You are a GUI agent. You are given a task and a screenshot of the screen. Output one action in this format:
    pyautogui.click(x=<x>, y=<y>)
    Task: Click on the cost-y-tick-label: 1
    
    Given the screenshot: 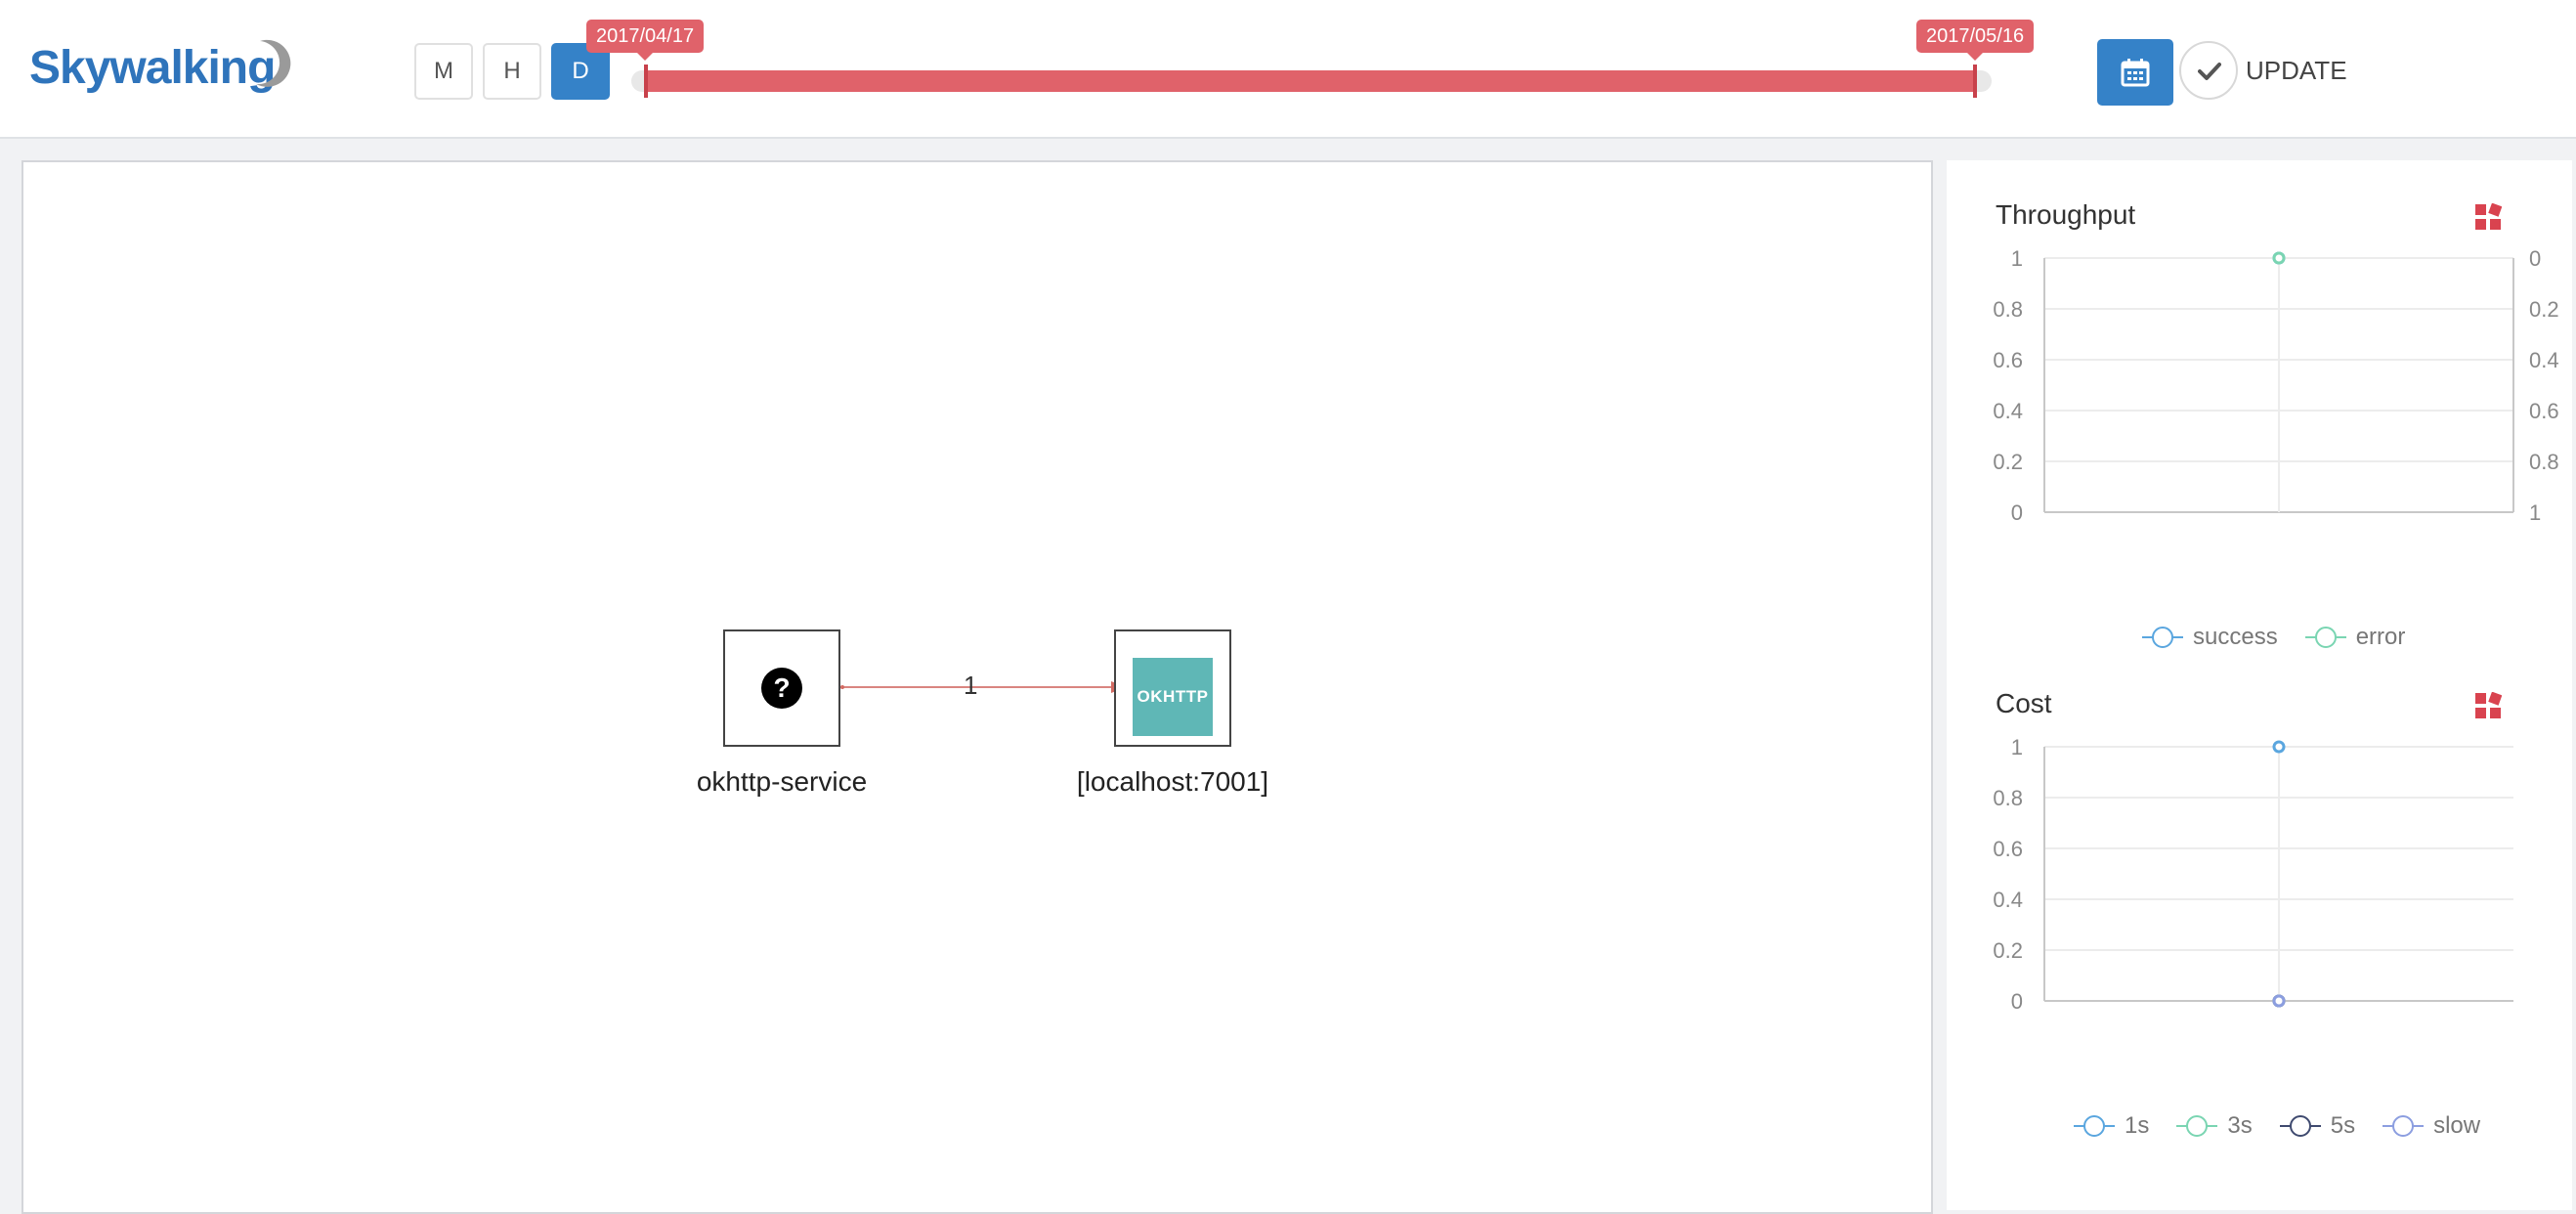 What is the action you would take?
    pyautogui.click(x=2017, y=747)
    